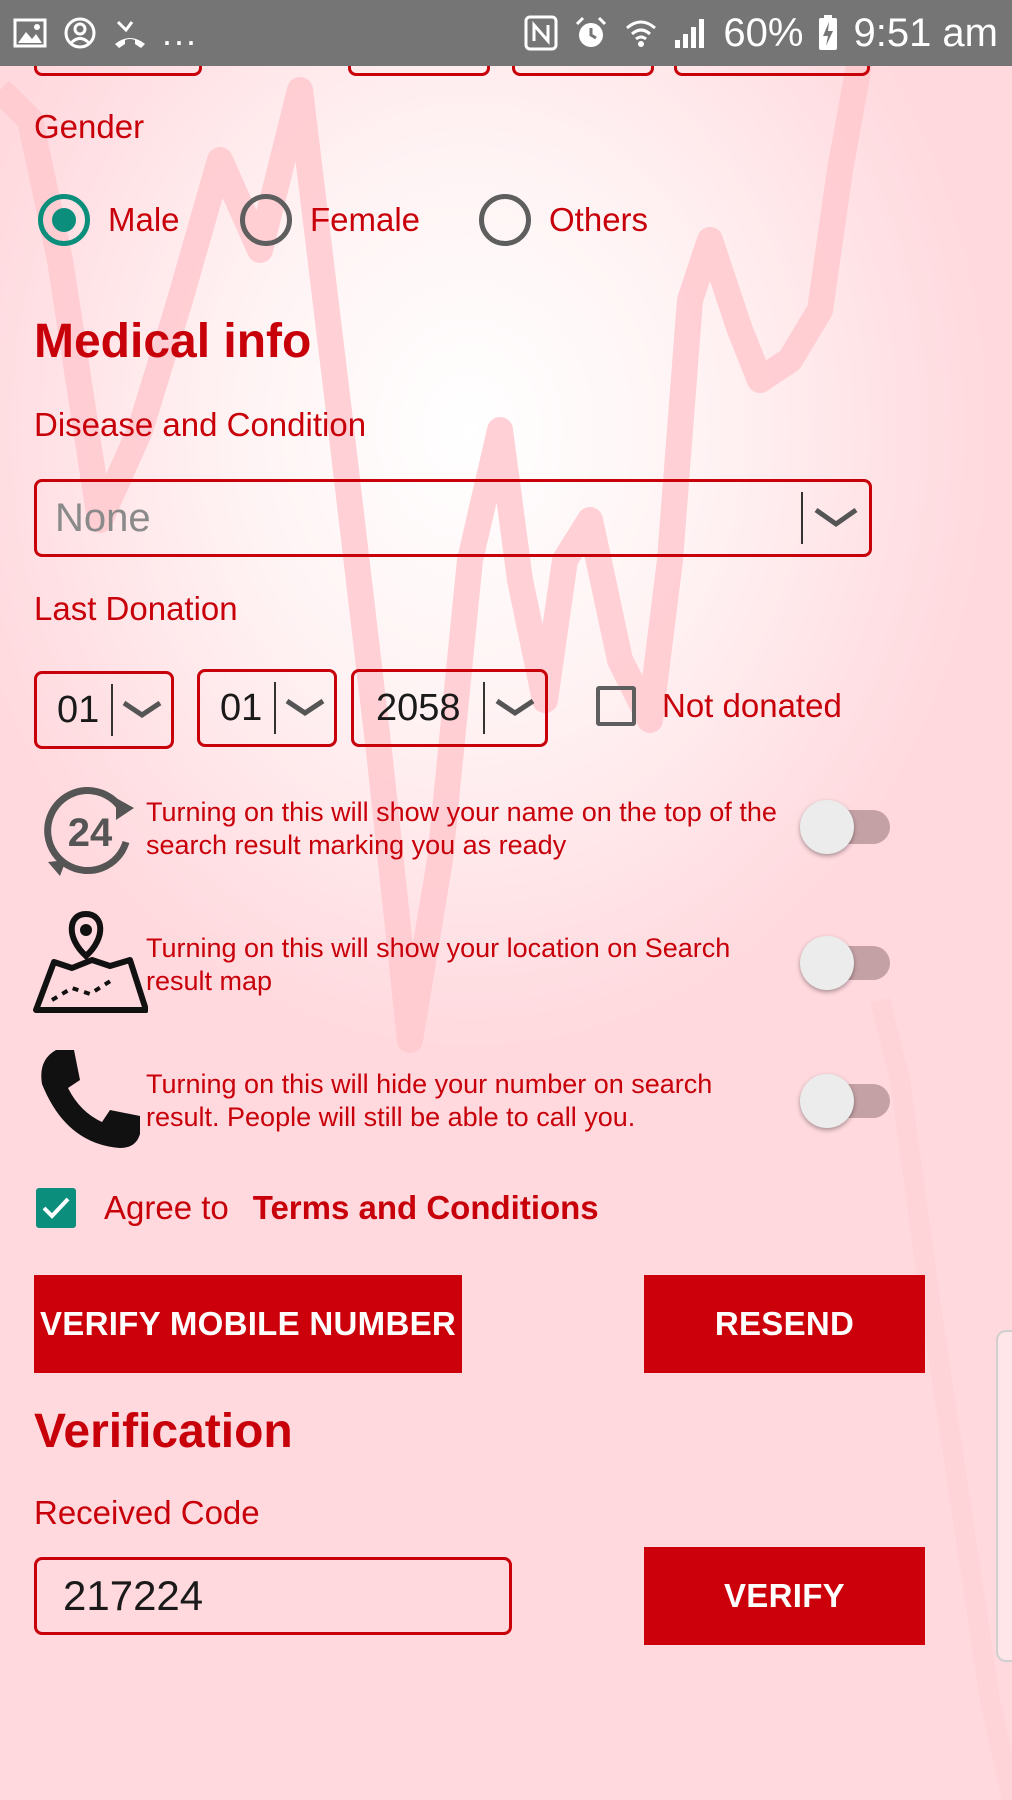 The height and width of the screenshot is (1800, 1012). Describe the element at coordinates (426, 1208) in the screenshot. I see `terms-link: Terms and Conditions` at that location.